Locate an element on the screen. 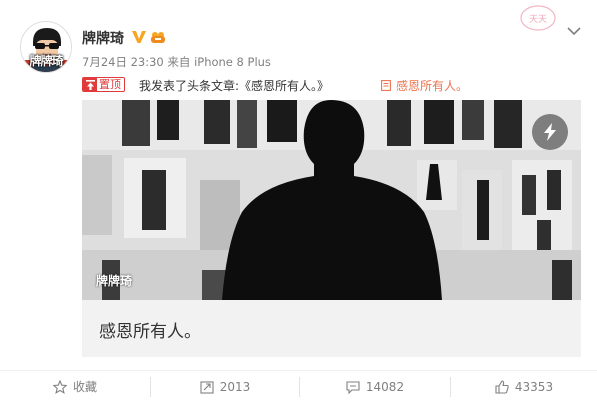  favorite-button: 收藏 is located at coordinates (75, 386).